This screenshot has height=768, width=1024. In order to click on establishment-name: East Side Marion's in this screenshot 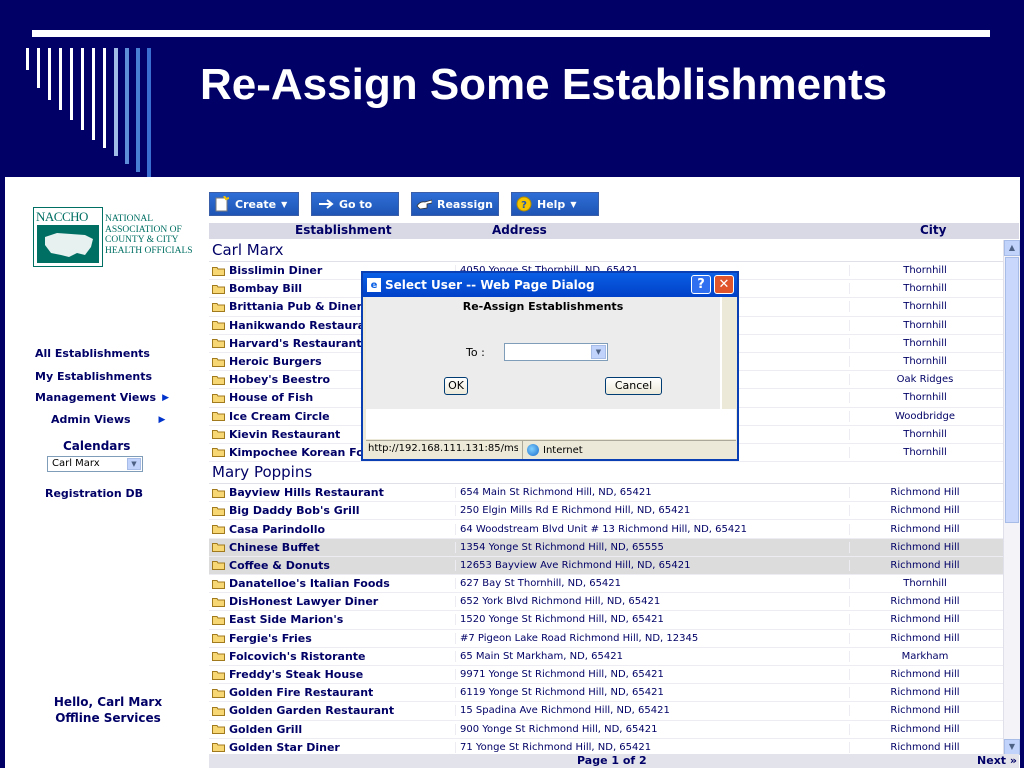, I will do `click(286, 619)`.